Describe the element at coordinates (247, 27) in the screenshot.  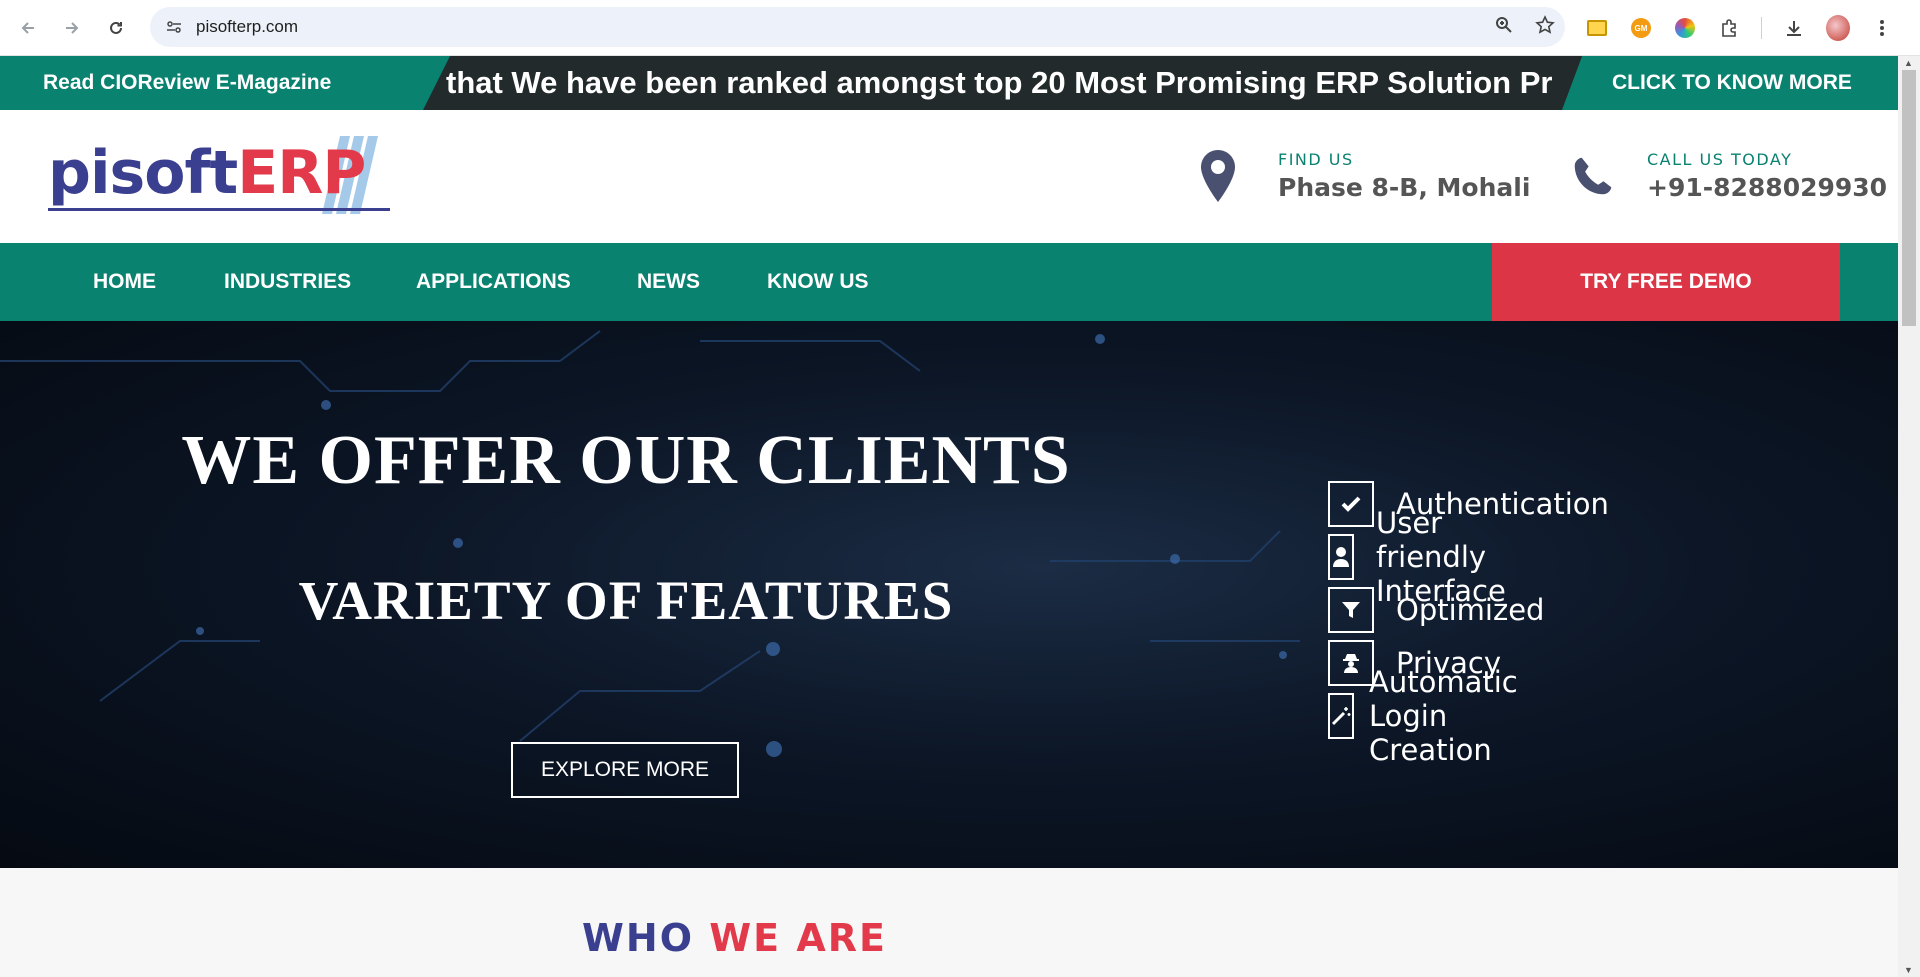
I see `url-text: pisofterp.com` at that location.